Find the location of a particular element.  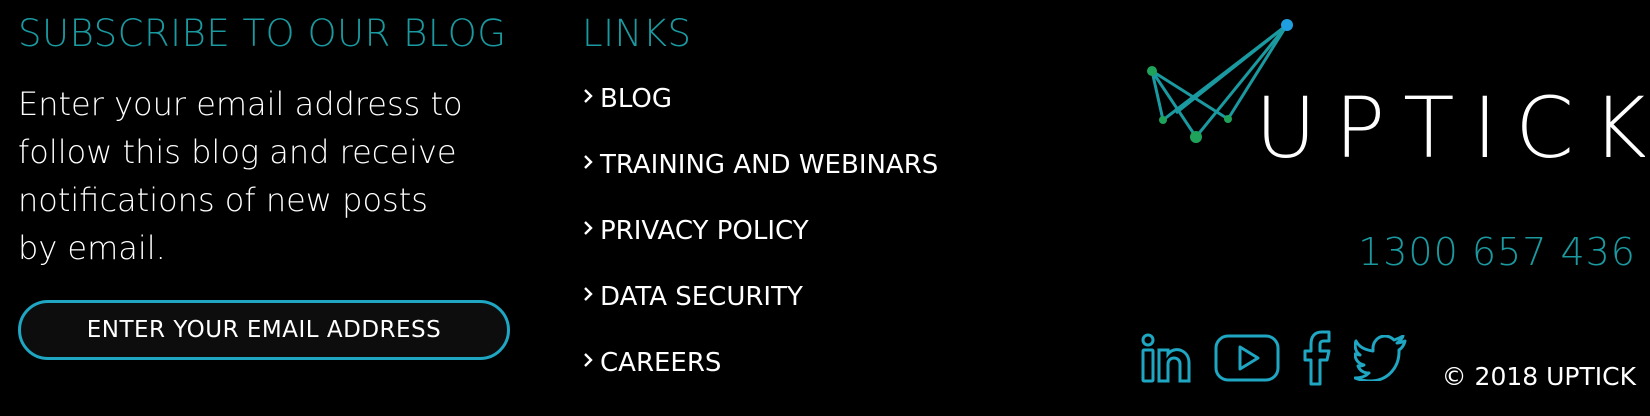

linkedin-icon is located at coordinates (1166, 358).